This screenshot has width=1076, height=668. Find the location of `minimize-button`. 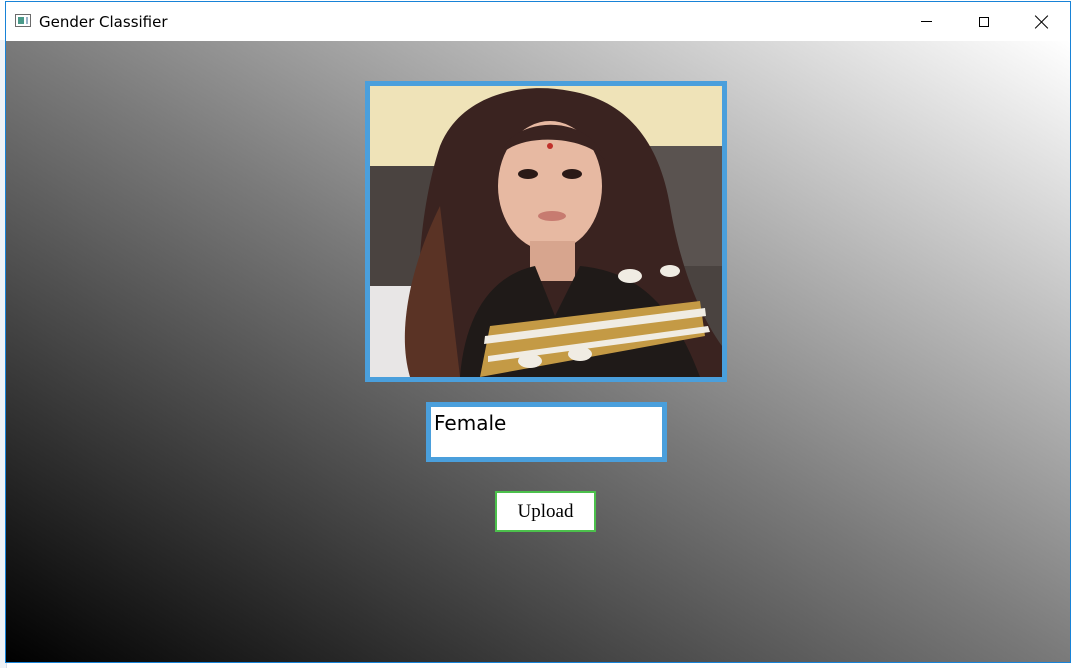

minimize-button is located at coordinates (926, 21).